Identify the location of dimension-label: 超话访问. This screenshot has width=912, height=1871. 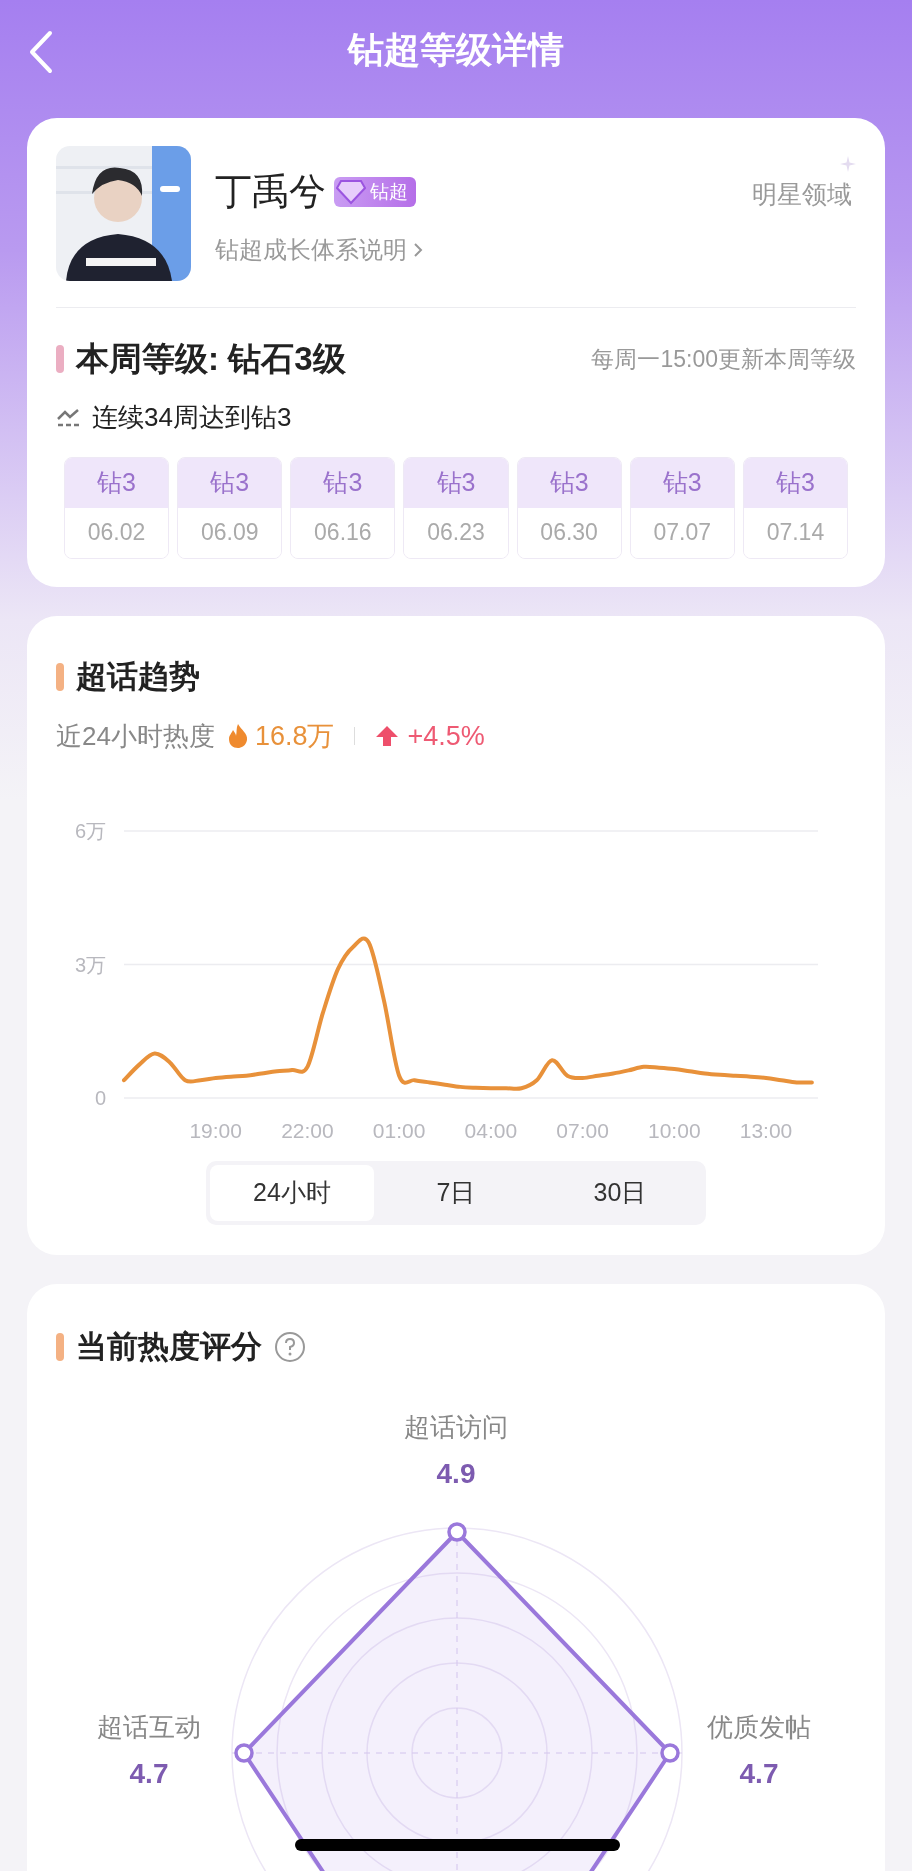
(456, 1427).